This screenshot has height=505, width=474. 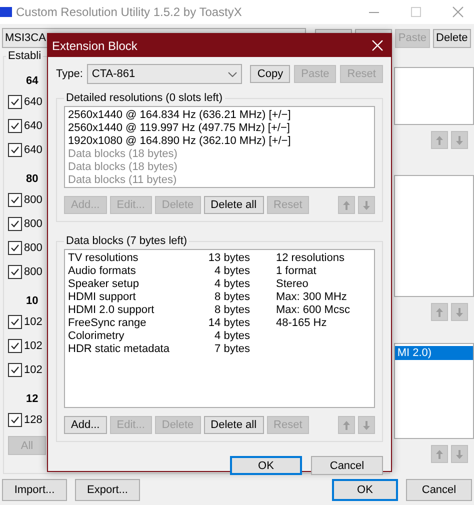 I want to click on block-size: 7 bytes, so click(x=232, y=349).